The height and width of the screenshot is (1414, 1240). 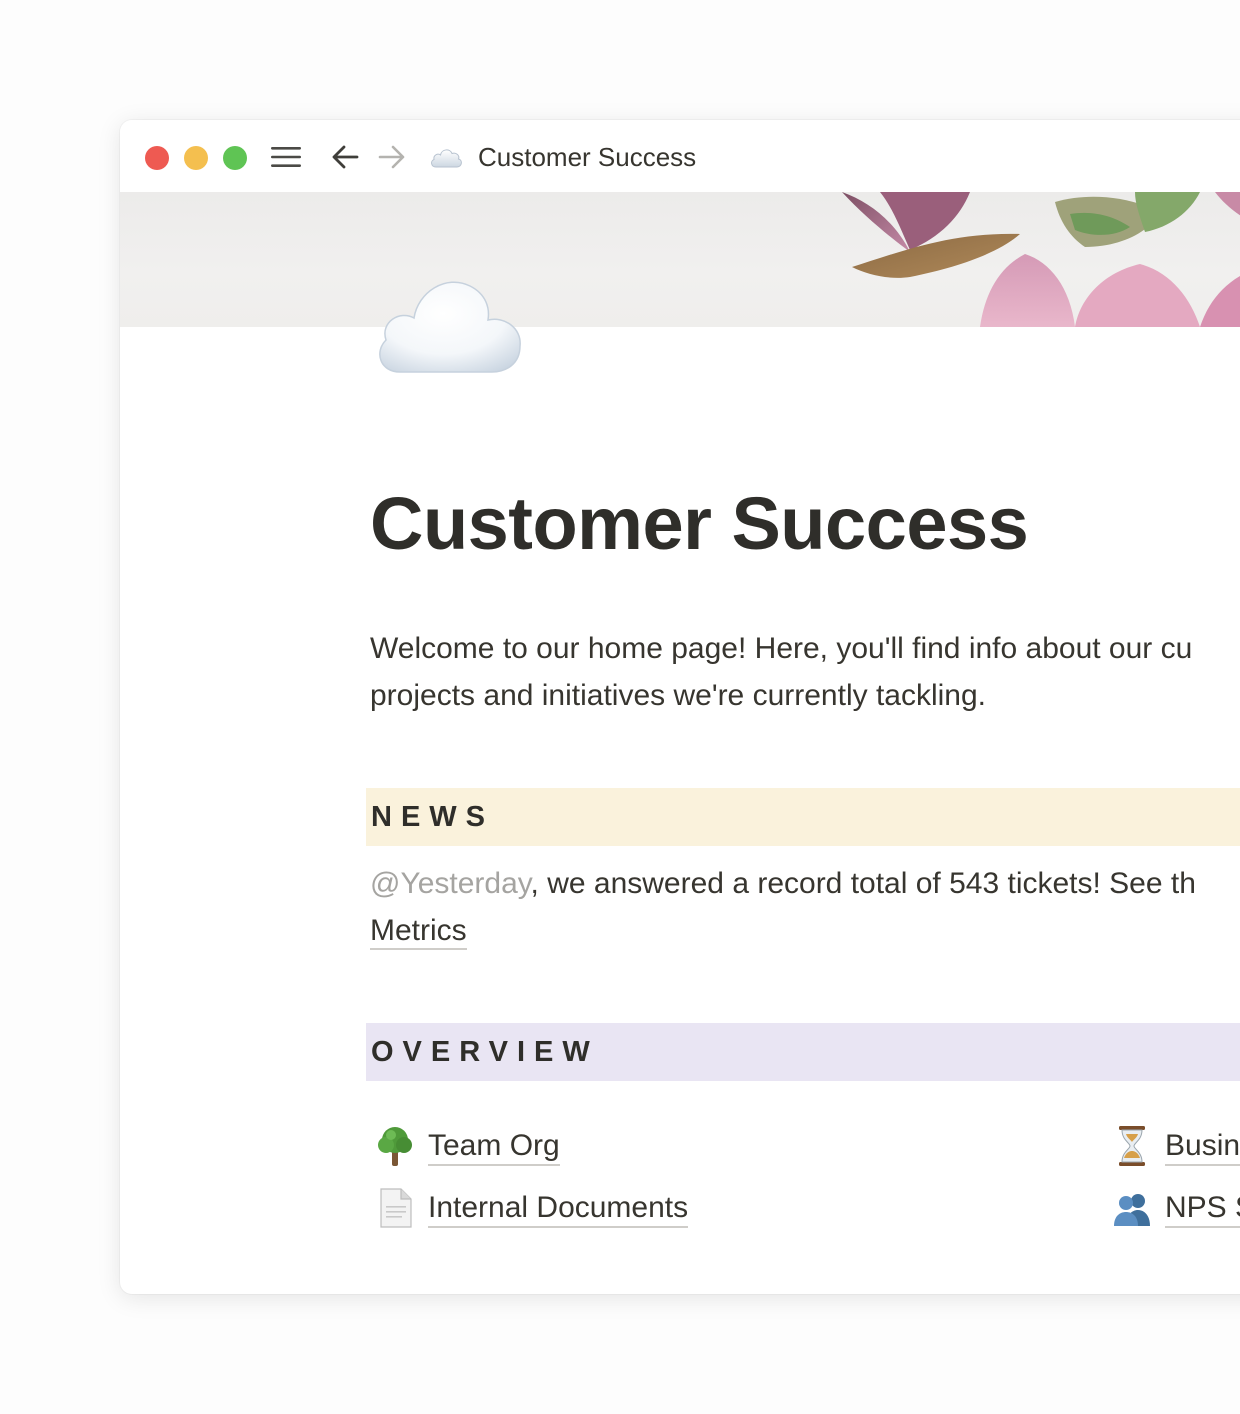 What do you see at coordinates (196, 158) in the screenshot?
I see `minimize-window-button` at bounding box center [196, 158].